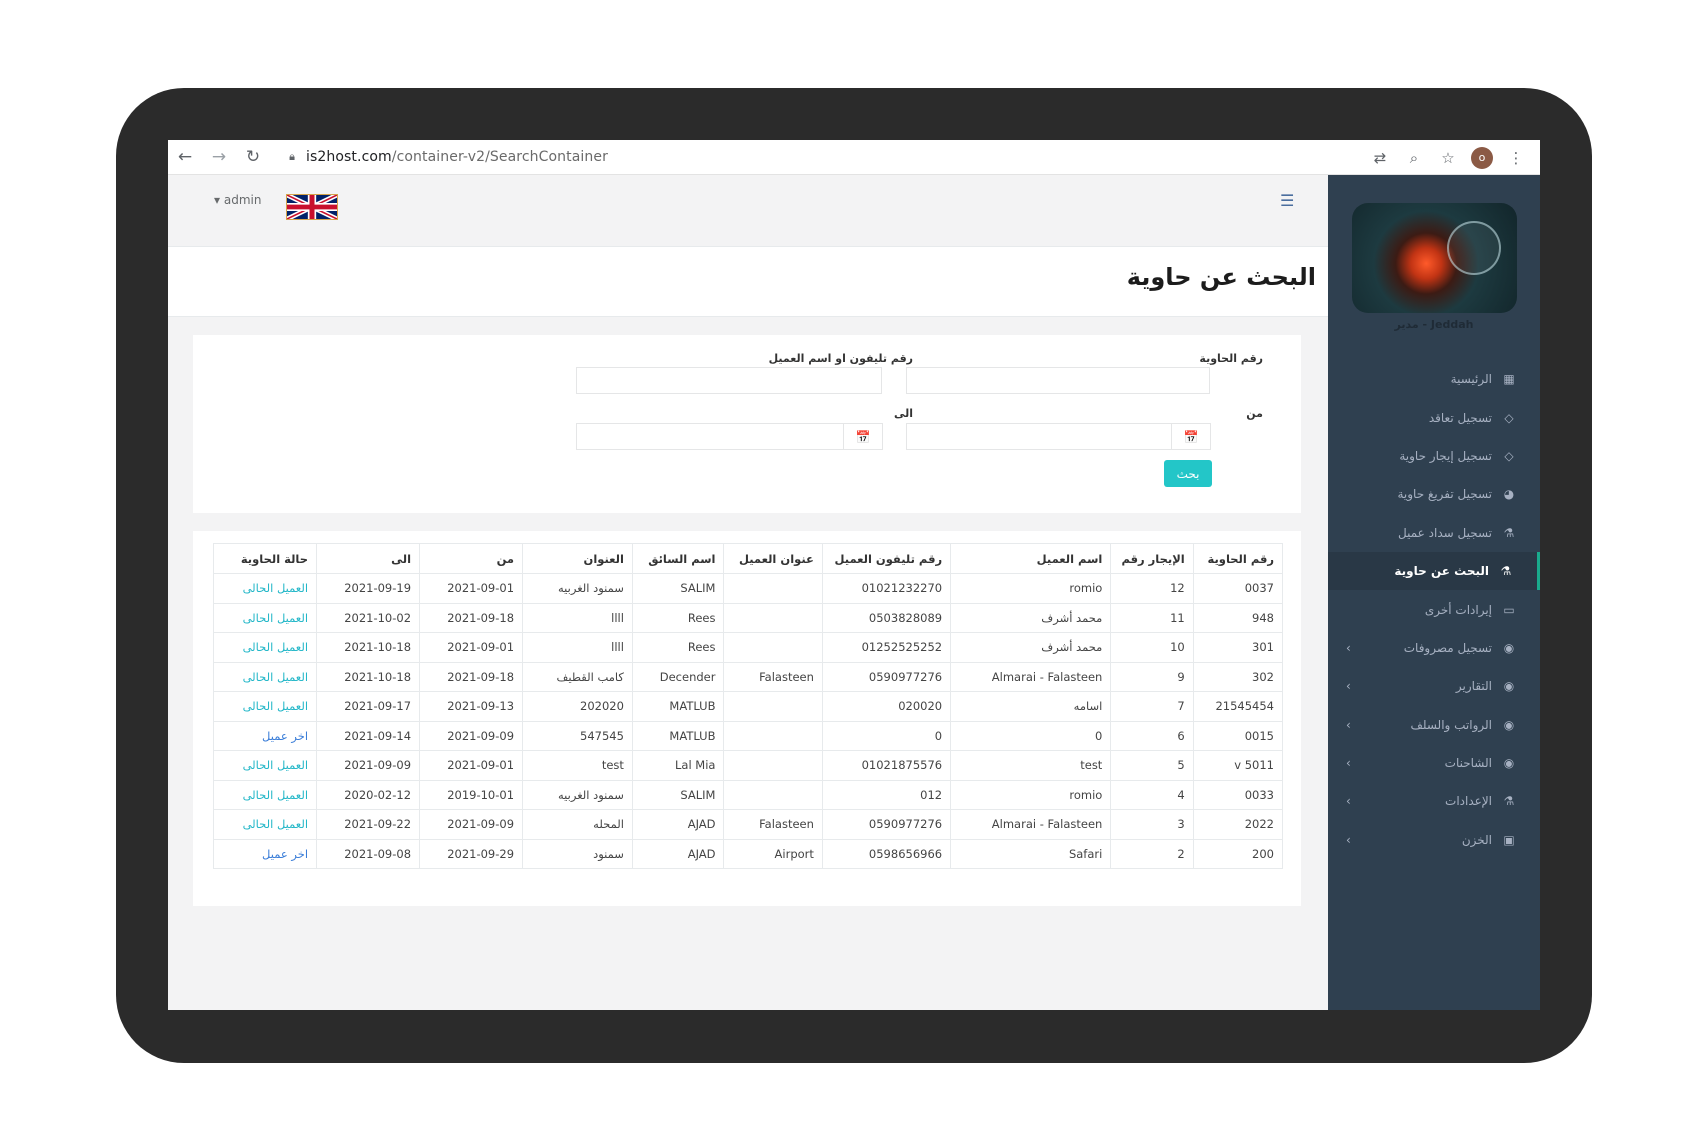  What do you see at coordinates (729, 380) in the screenshot?
I see `phone-or-name-input` at bounding box center [729, 380].